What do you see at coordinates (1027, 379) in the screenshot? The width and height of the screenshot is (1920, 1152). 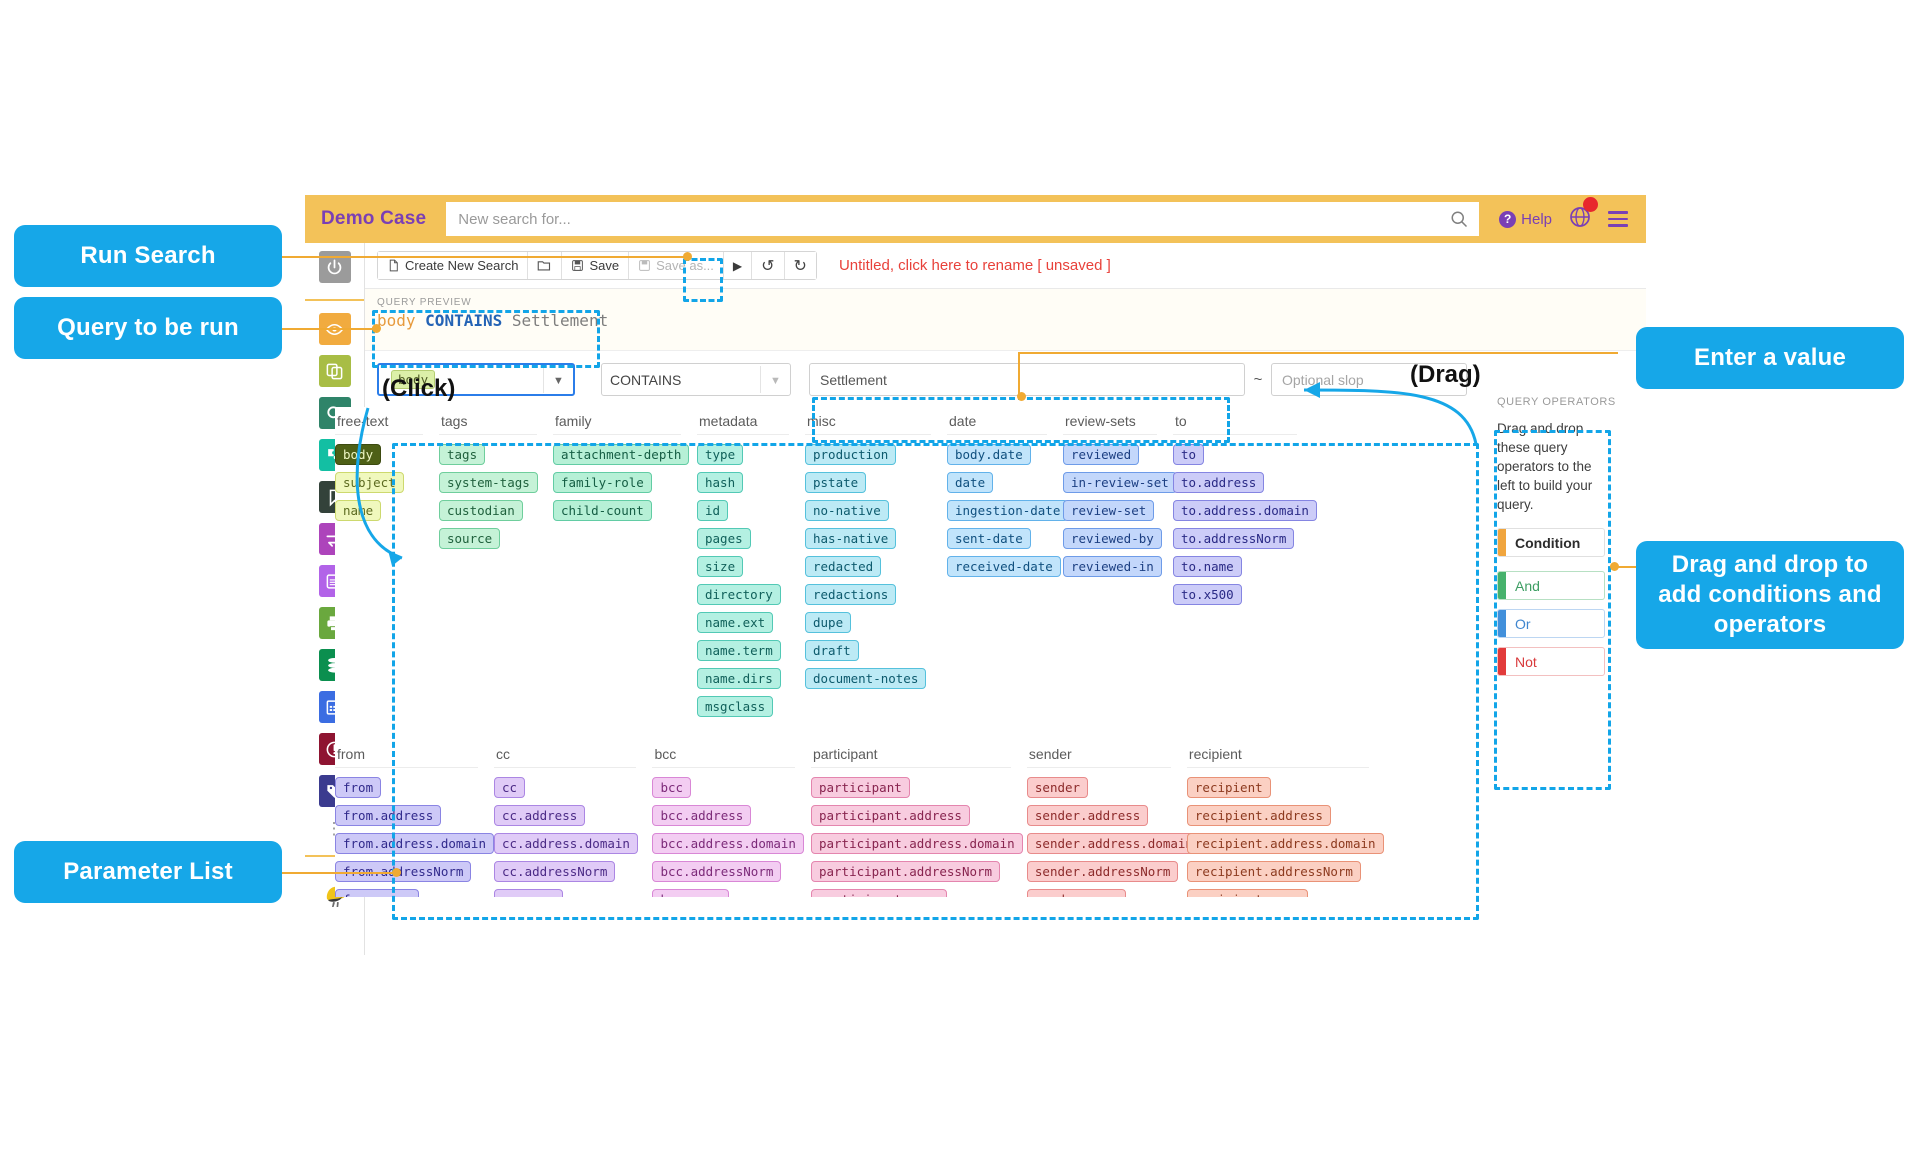 I see `value-input: Settlement` at bounding box center [1027, 379].